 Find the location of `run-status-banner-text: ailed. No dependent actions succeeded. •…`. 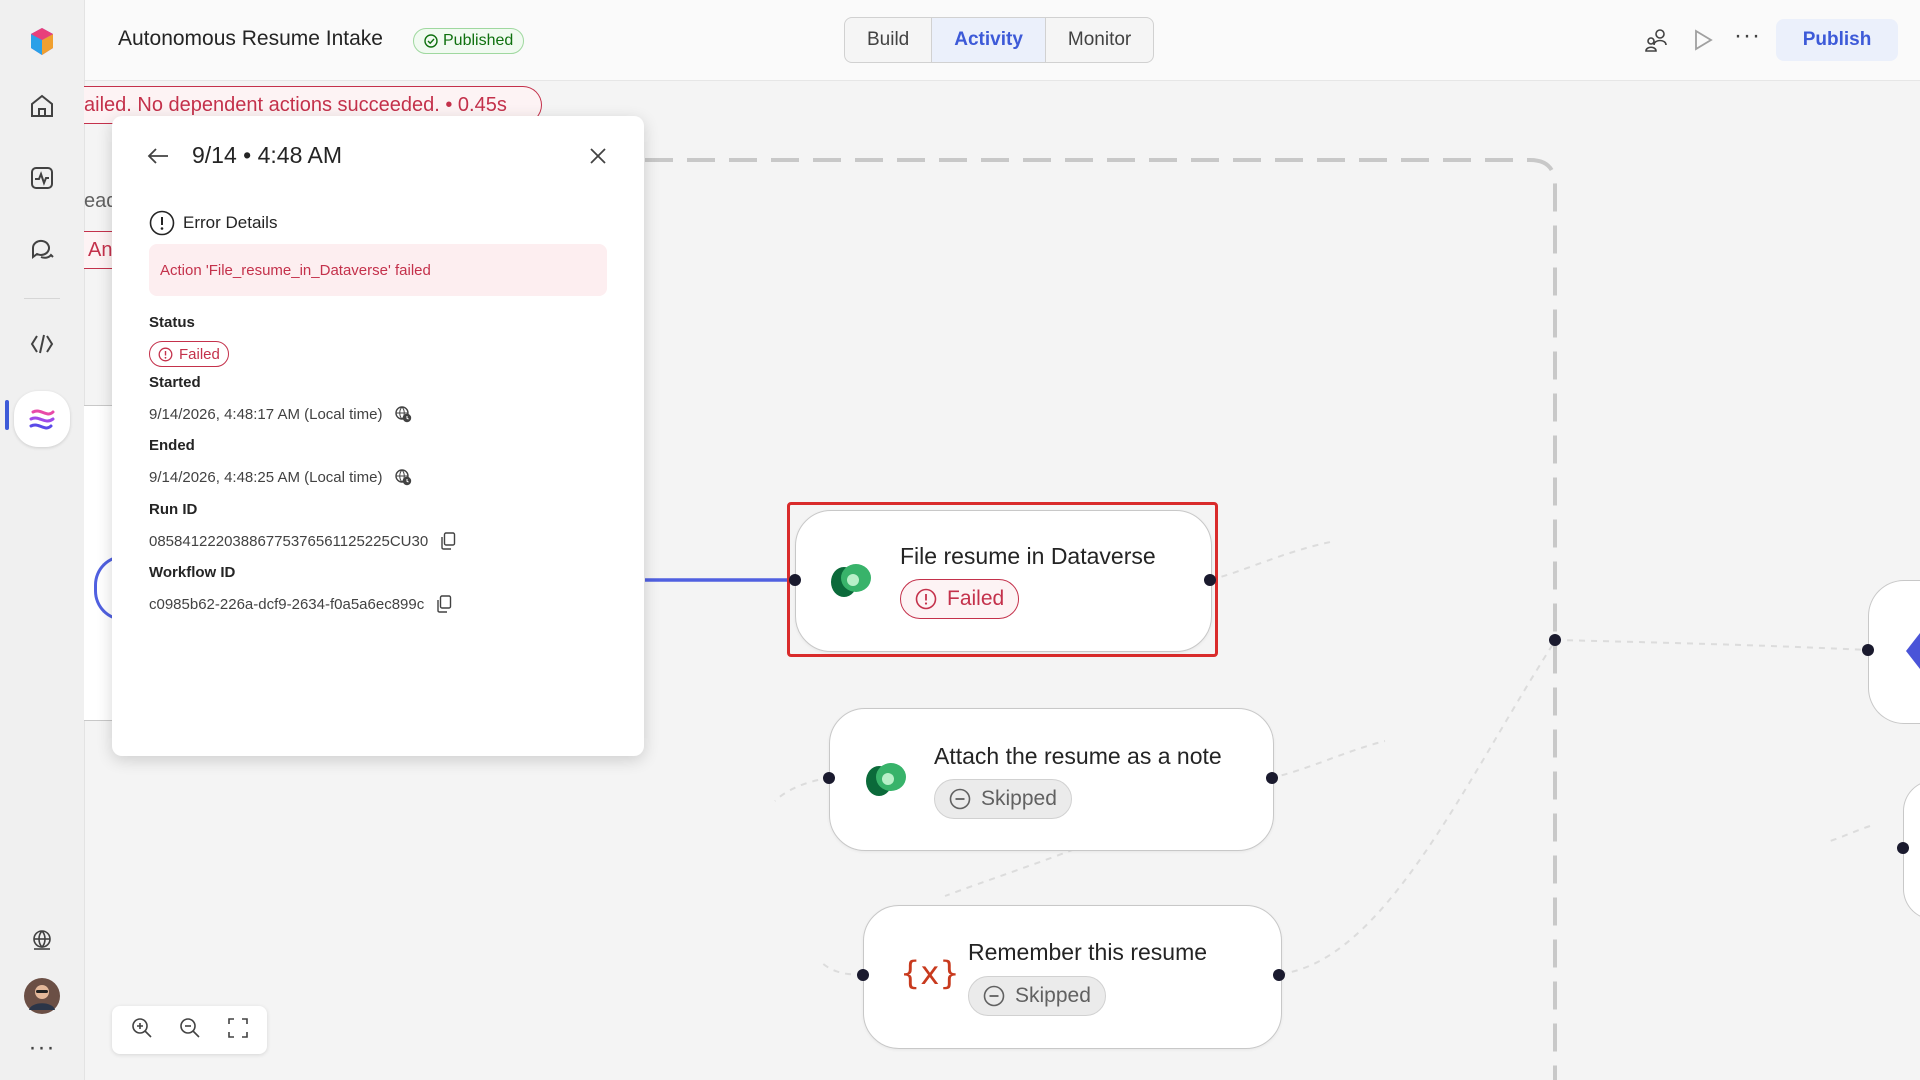

run-status-banner-text: ailed. No dependent actions succeeded. •… is located at coordinates (295, 104).